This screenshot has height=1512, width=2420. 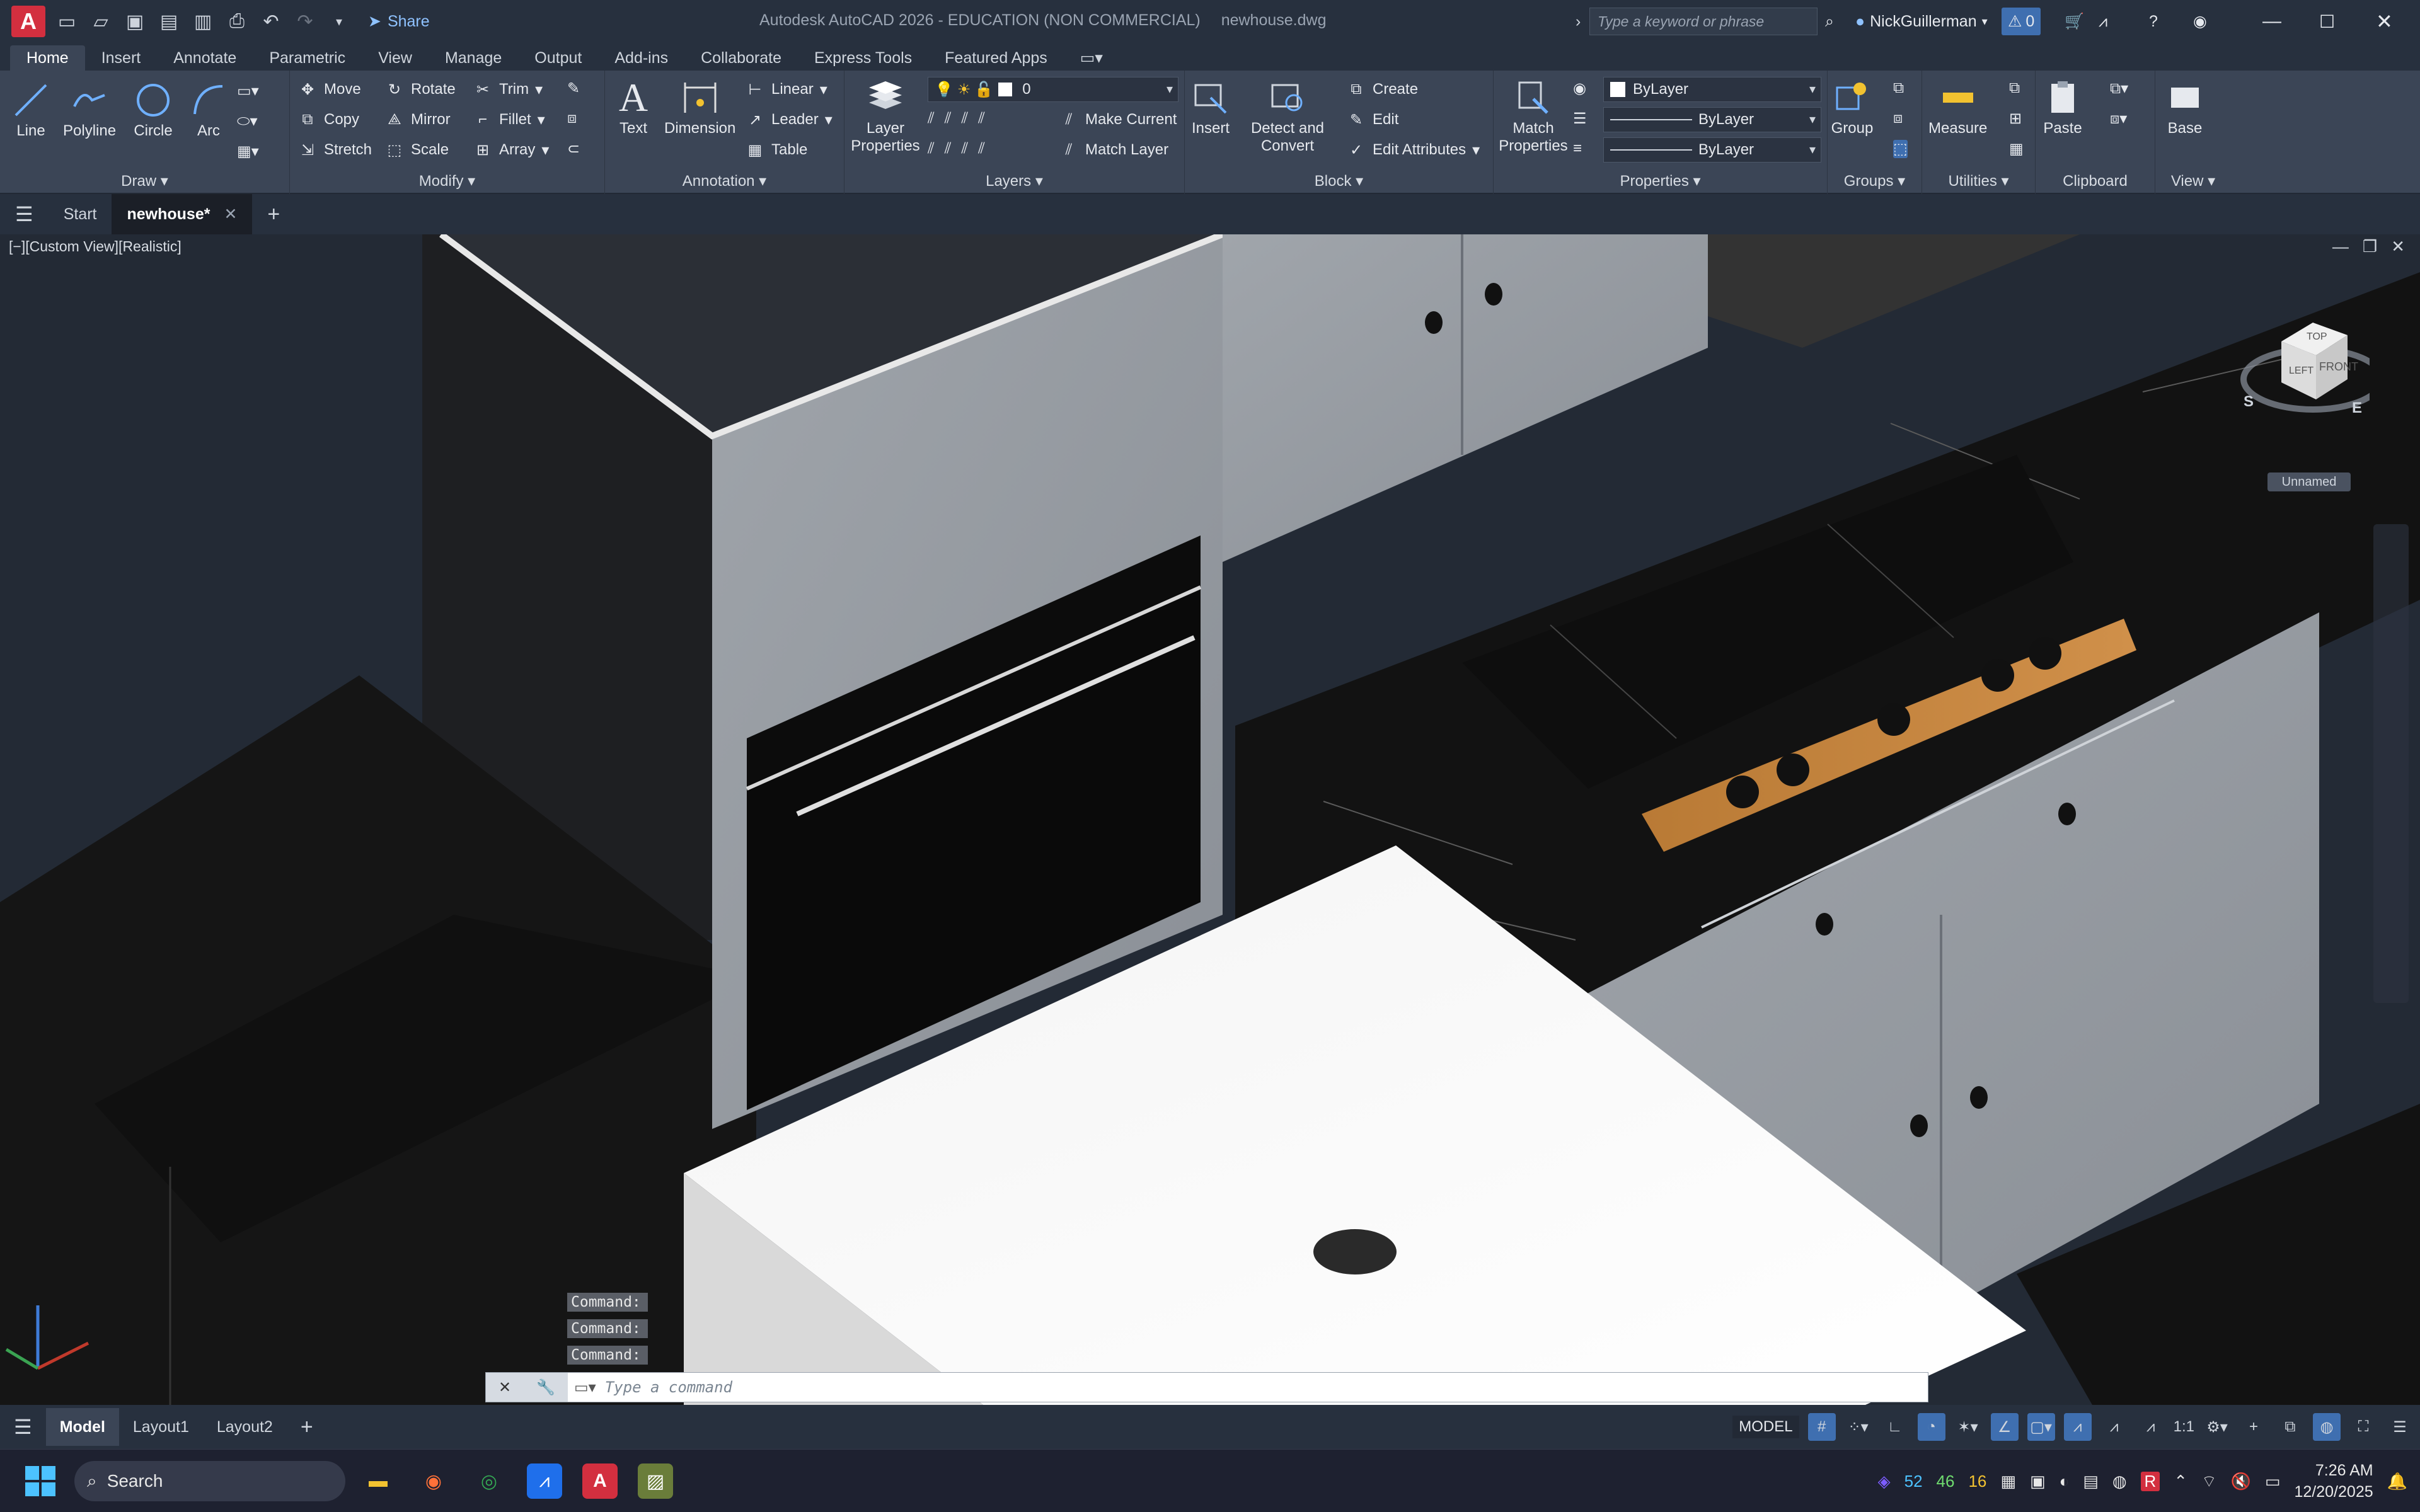 I want to click on save-icon: ▣, so click(x=134, y=21).